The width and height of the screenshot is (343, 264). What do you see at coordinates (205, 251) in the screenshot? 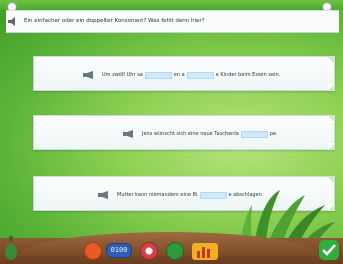
I see `bar-chart-icon` at bounding box center [205, 251].